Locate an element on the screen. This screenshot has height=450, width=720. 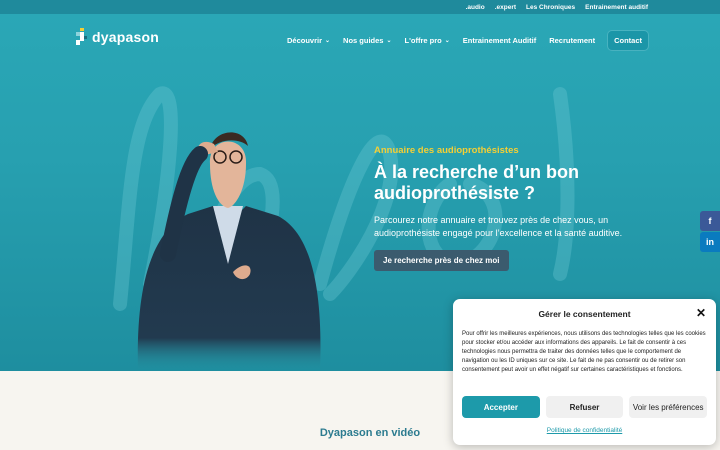
refuse-button: Refuser is located at coordinates (584, 407).